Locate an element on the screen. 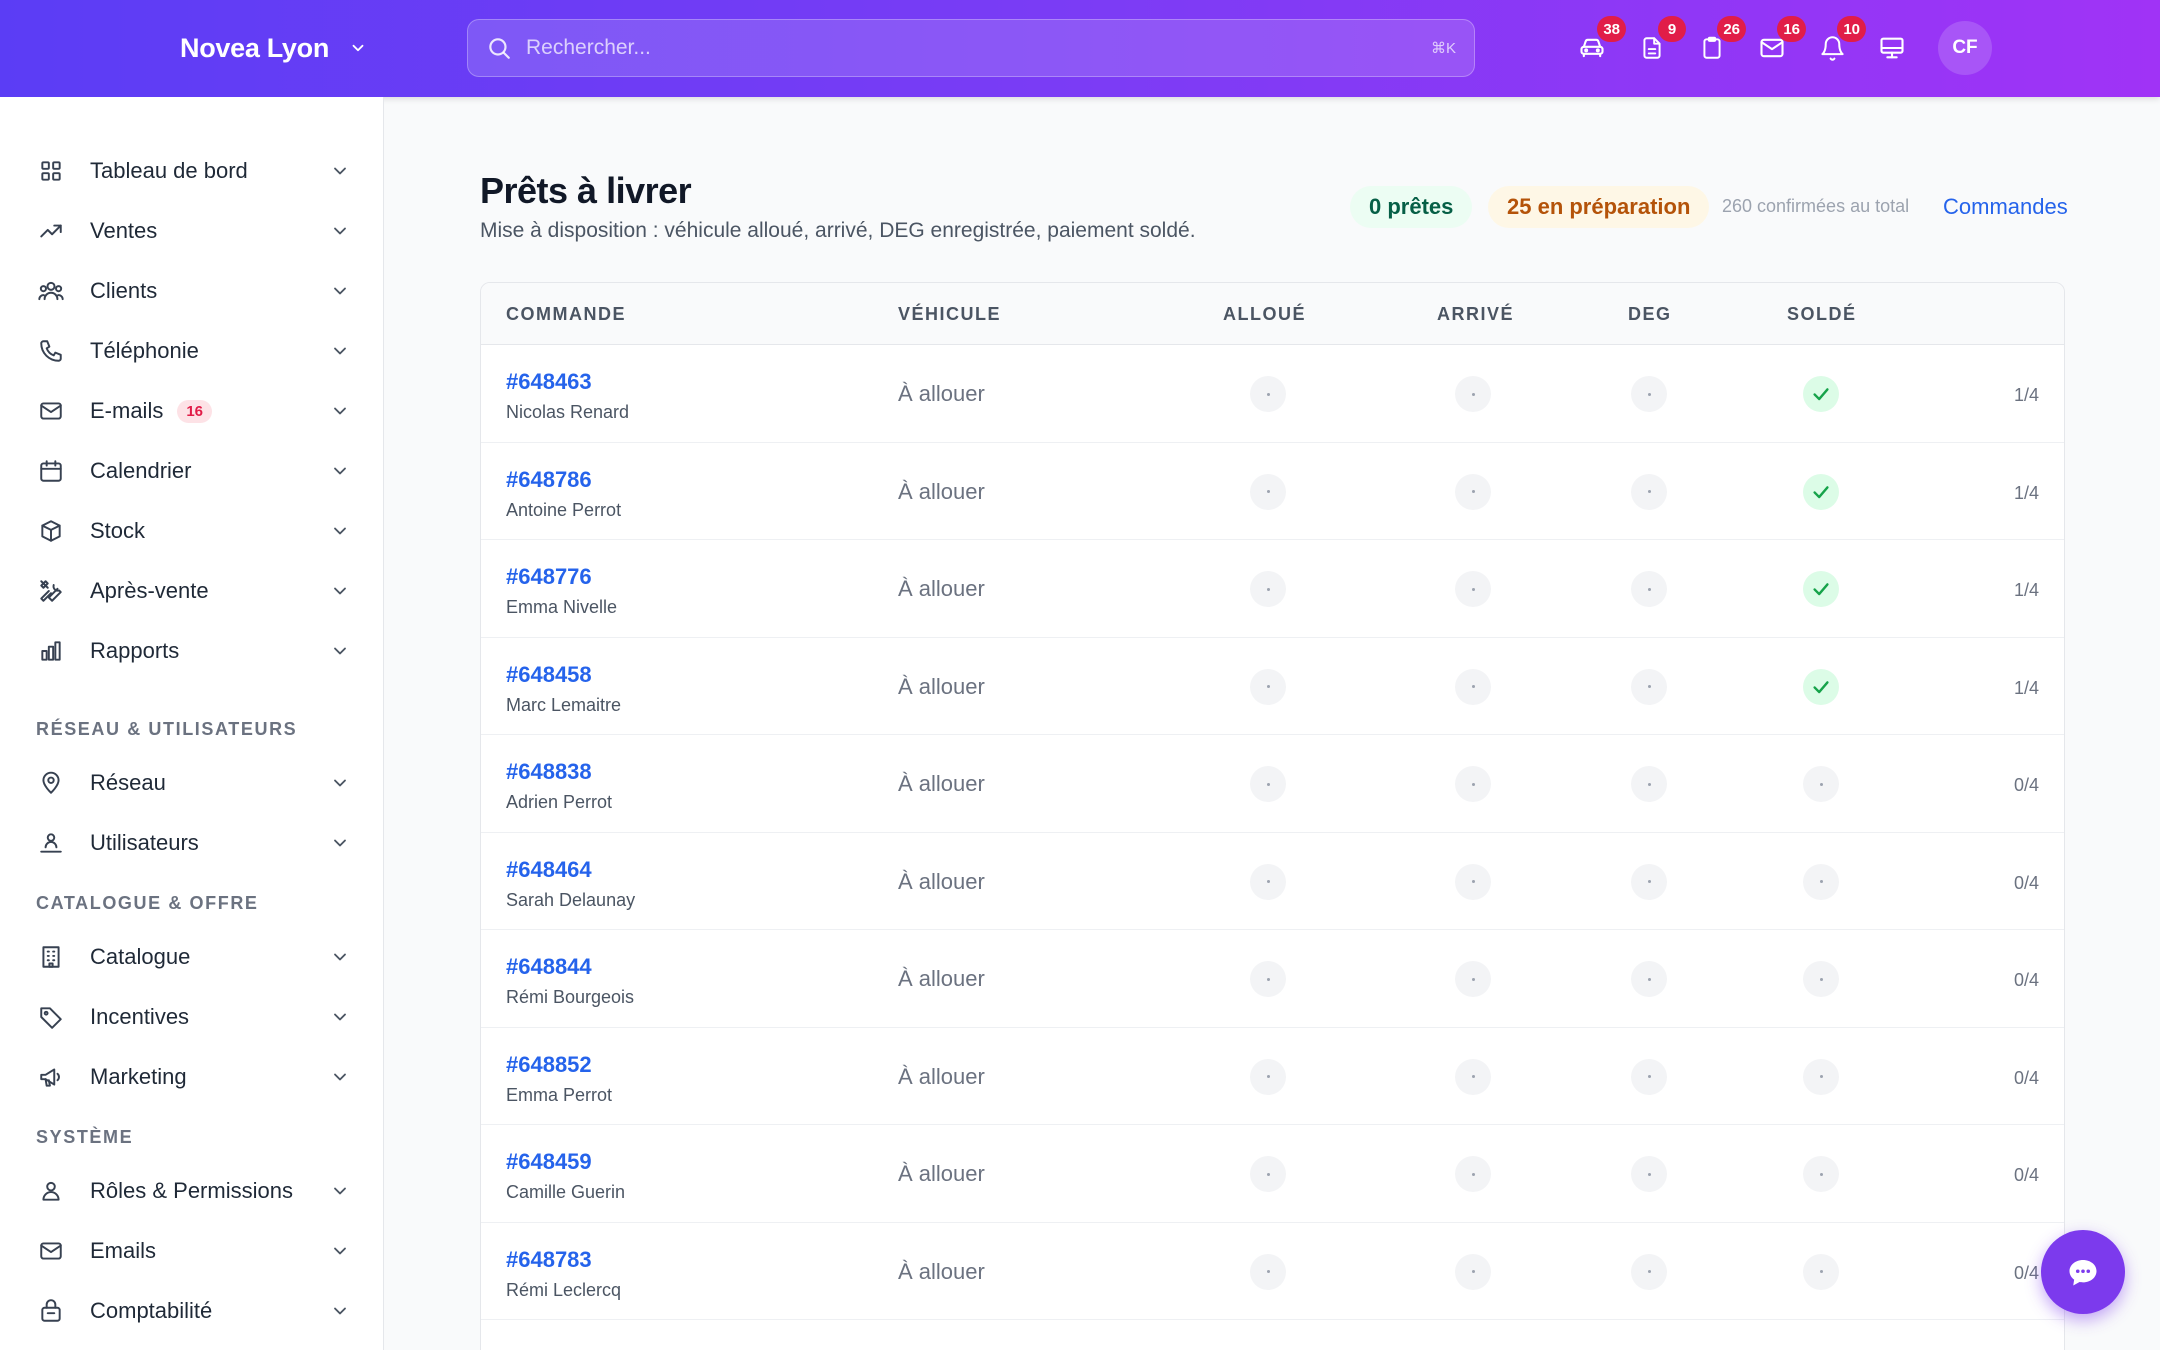  sidebar-item-emails: Emails is located at coordinates (196, 1251).